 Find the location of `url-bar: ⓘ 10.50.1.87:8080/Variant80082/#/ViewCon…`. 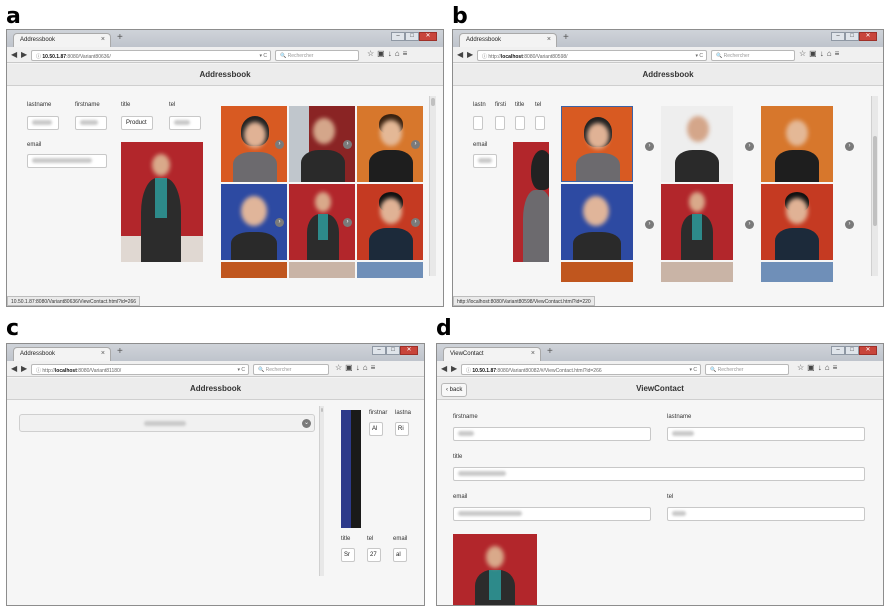

url-bar: ⓘ 10.50.1.87:8080/Variant80082/#/ViewCon… is located at coordinates (581, 369).